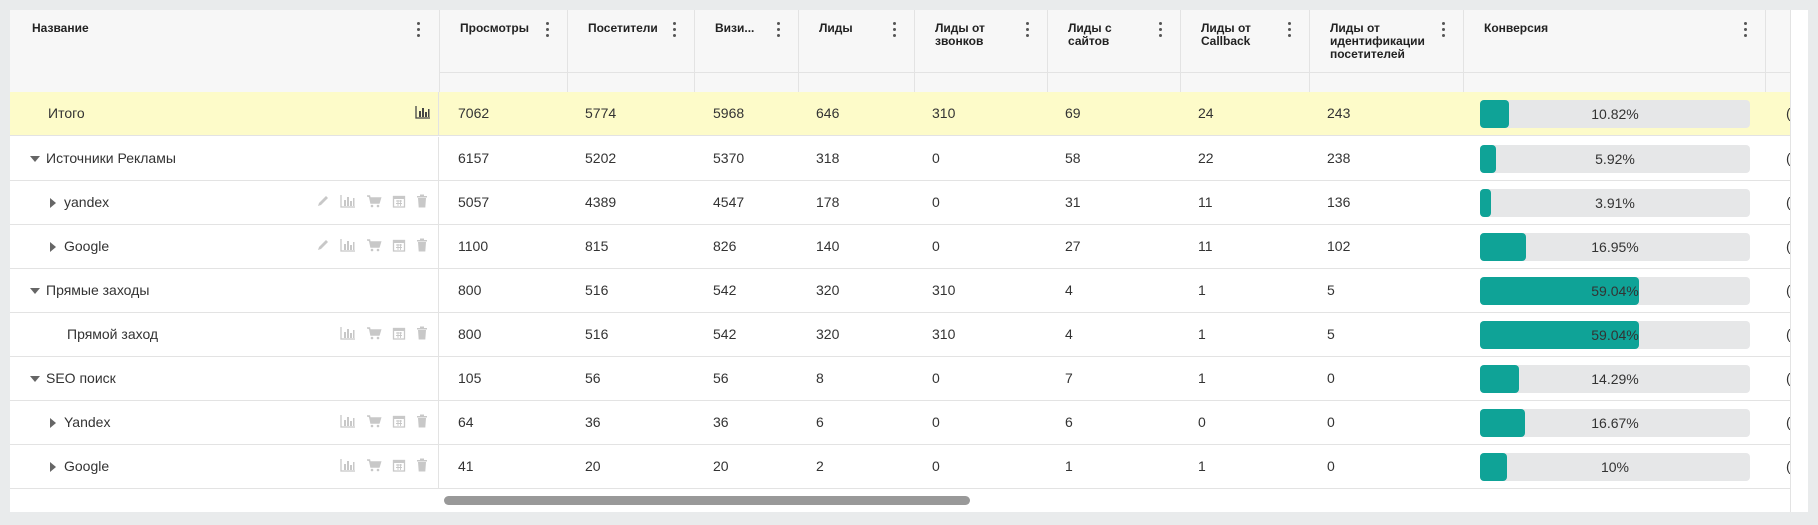 The height and width of the screenshot is (525, 1818). What do you see at coordinates (900, 114) in the screenshot?
I see `total-row: Итого 7062 5774 5968 646 310 69 24 243 10.82%(` at bounding box center [900, 114].